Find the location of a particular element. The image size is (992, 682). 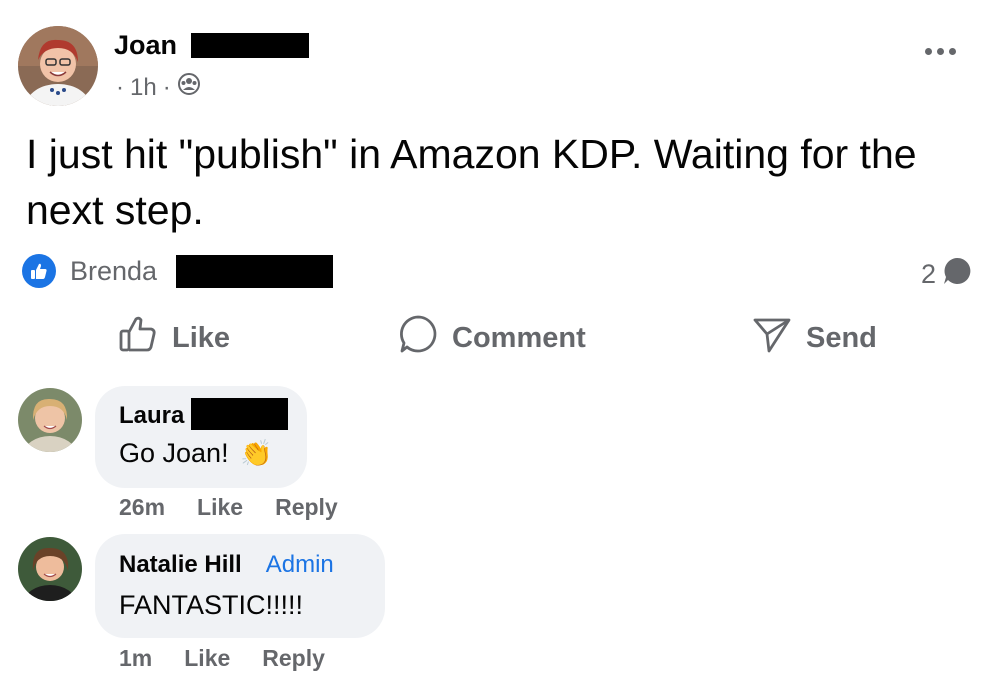

send-button: Send is located at coordinates (814, 338).